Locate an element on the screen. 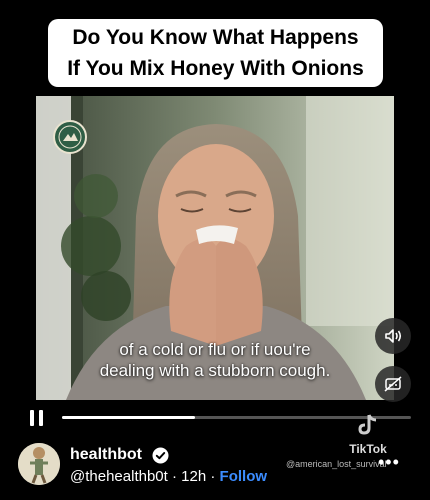 This screenshot has width=430, height=500. follow-button: Follow is located at coordinates (244, 476).